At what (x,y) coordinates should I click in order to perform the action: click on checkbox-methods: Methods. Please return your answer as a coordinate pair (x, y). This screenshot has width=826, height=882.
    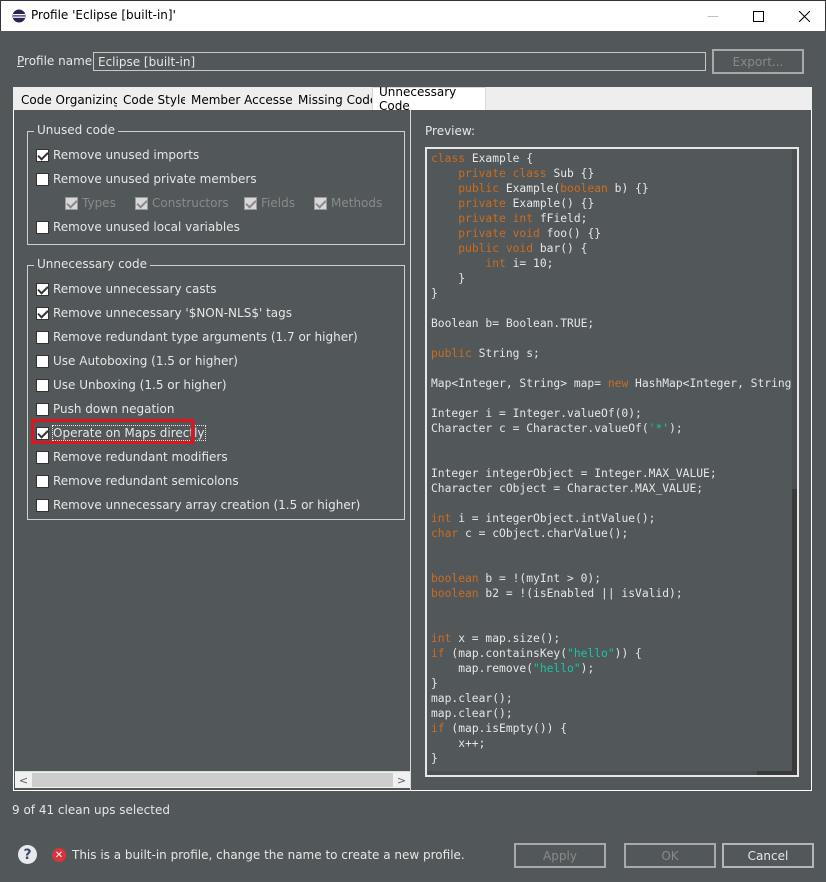
    Looking at the image, I should click on (348, 203).